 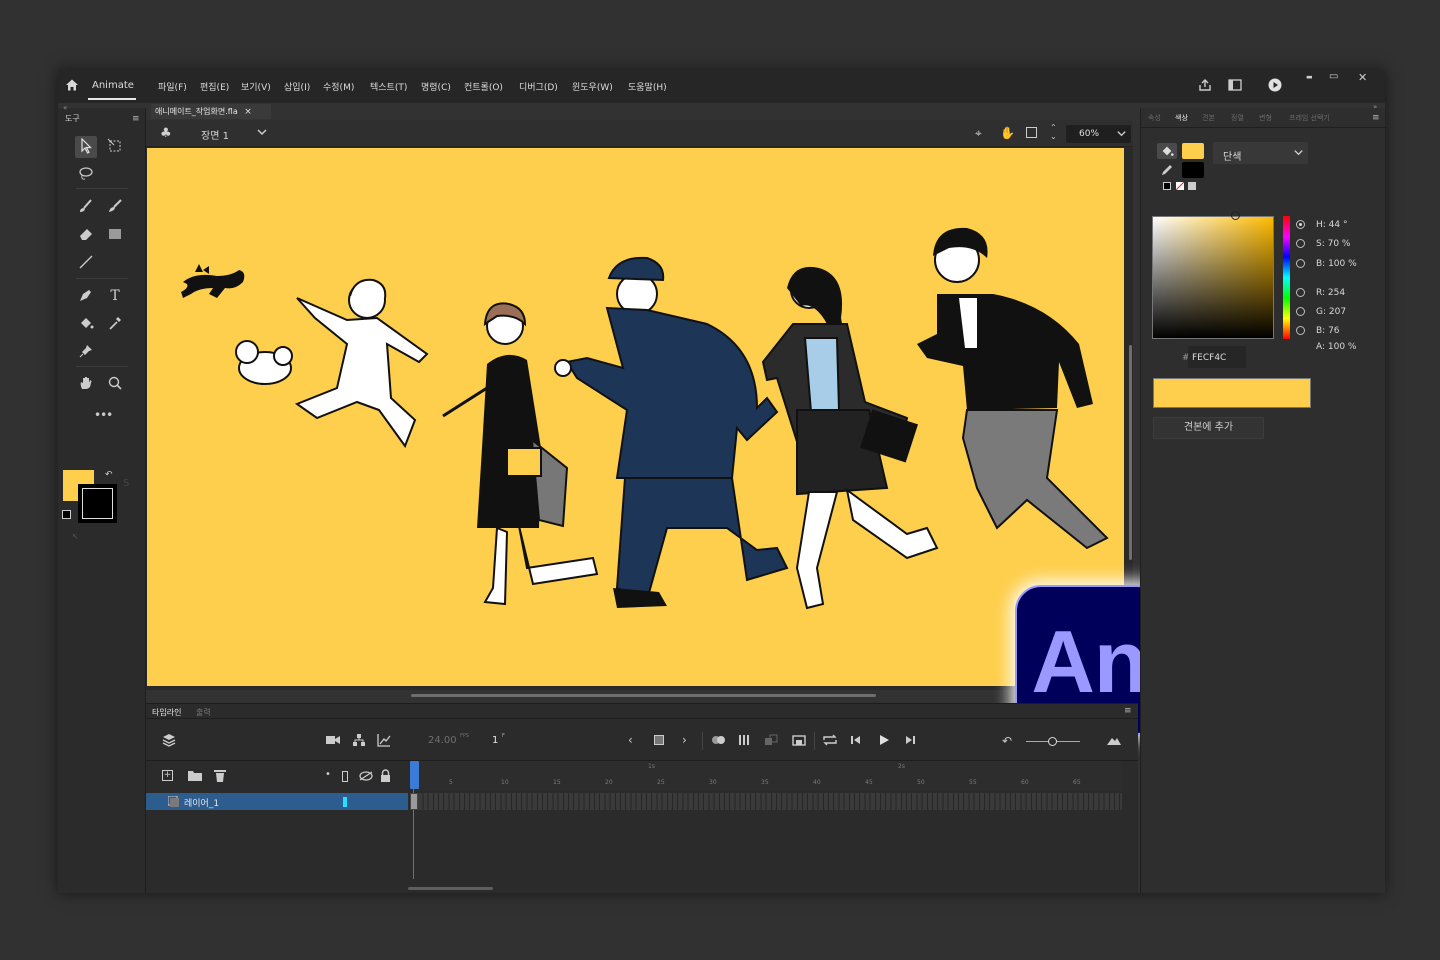 I want to click on center-stage-icon: ⌖, so click(x=978, y=133).